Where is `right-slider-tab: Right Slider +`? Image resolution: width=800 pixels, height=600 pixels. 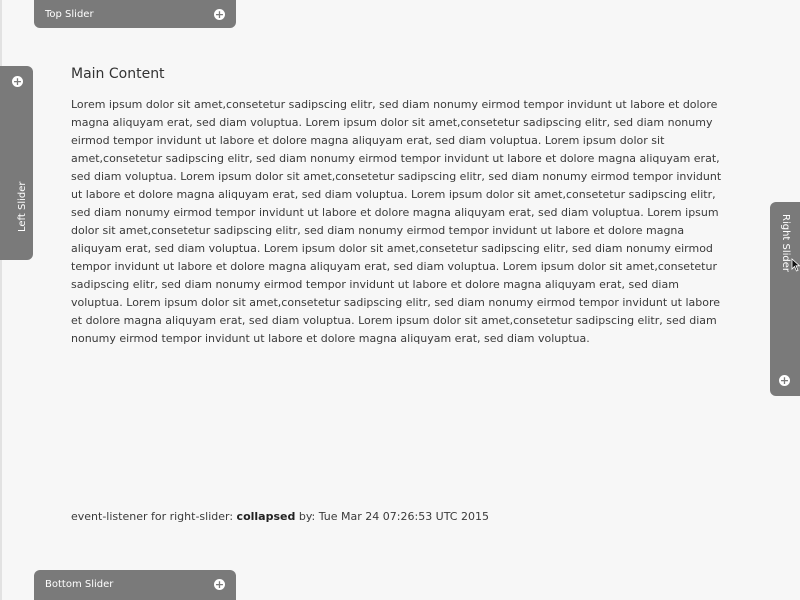
right-slider-tab: Right Slider + is located at coordinates (785, 299).